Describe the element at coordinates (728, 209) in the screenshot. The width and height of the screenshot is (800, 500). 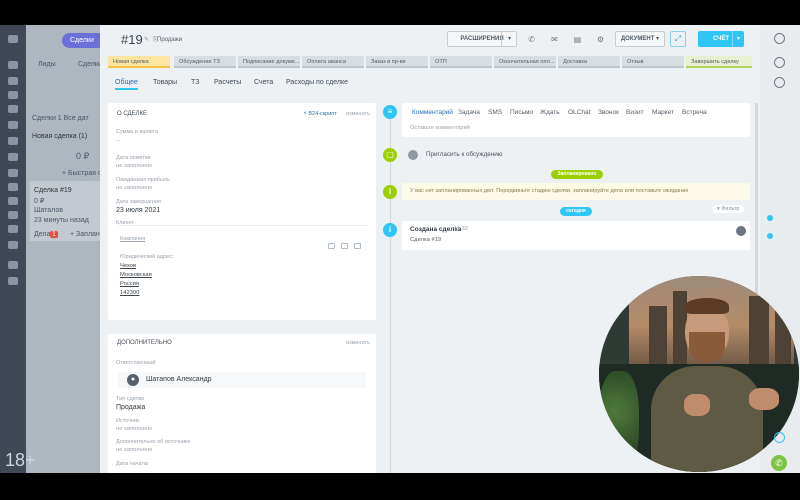
I see `timeline-filter-button: ▾ Фильтр` at that location.